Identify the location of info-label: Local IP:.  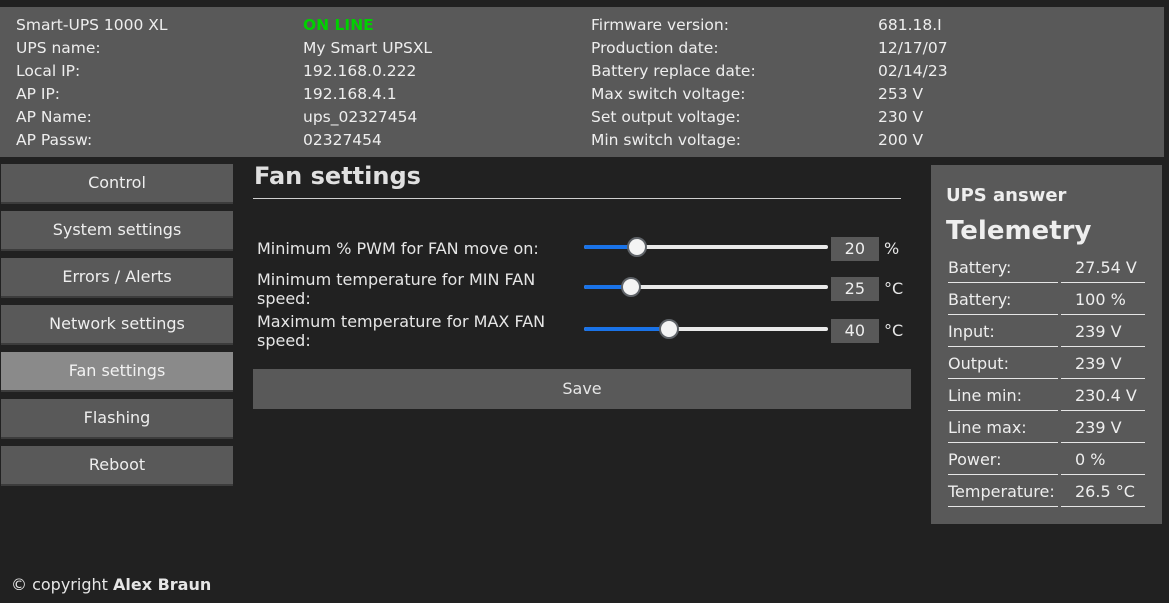
(48, 71).